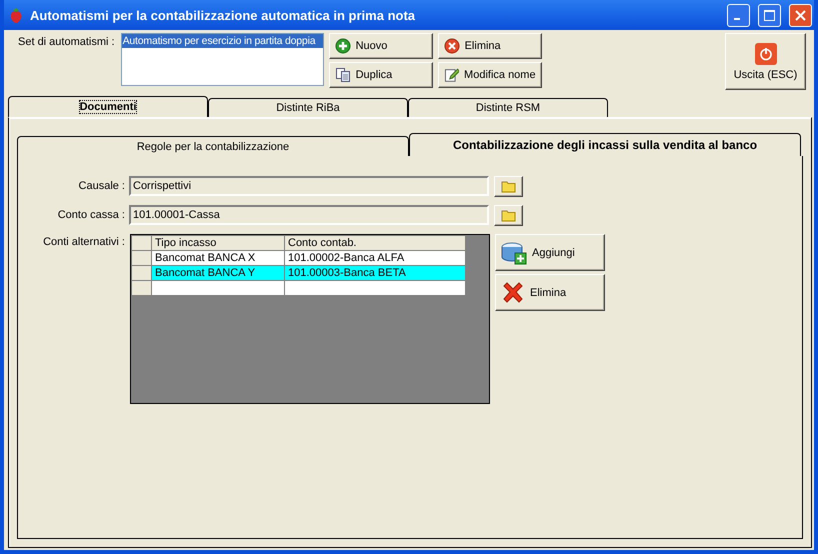 The width and height of the screenshot is (818, 554). I want to click on input-field: Corrispettivi, so click(309, 186).